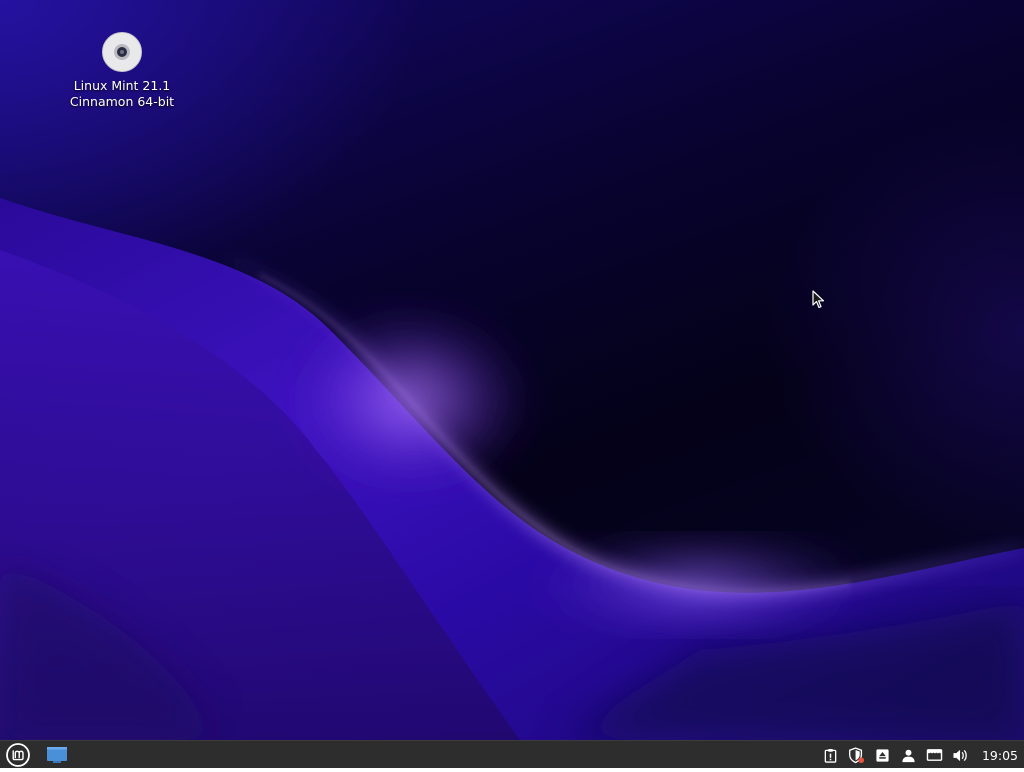 Image resolution: width=1024 pixels, height=772 pixels. I want to click on disc-icon, so click(122, 52).